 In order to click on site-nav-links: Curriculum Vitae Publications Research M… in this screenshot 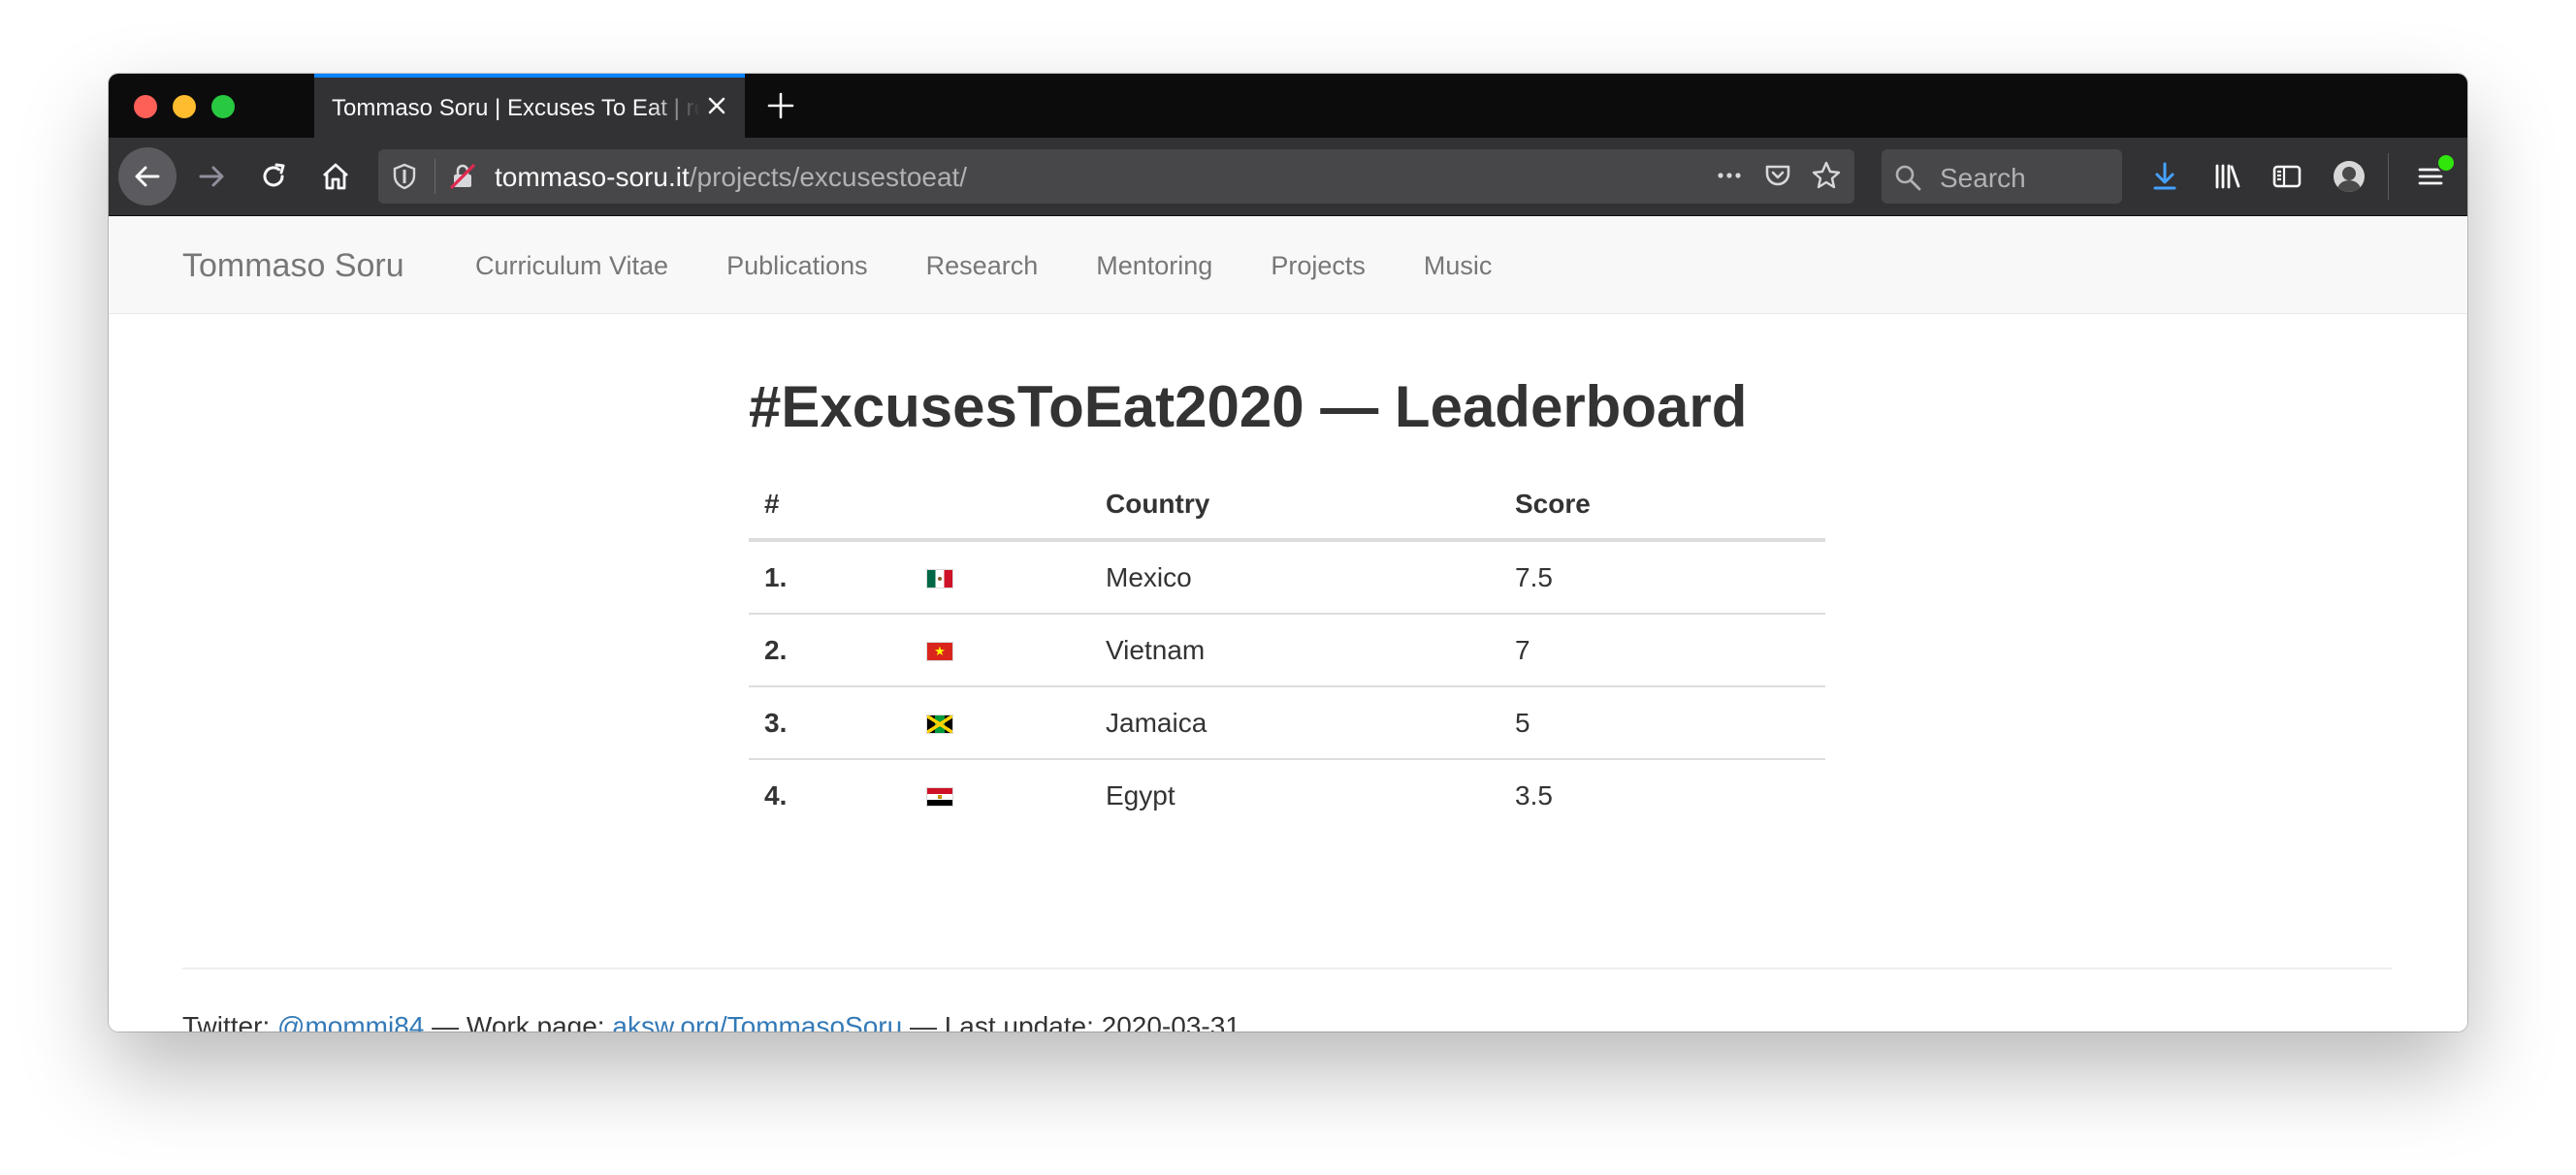, I will do `click(983, 266)`.